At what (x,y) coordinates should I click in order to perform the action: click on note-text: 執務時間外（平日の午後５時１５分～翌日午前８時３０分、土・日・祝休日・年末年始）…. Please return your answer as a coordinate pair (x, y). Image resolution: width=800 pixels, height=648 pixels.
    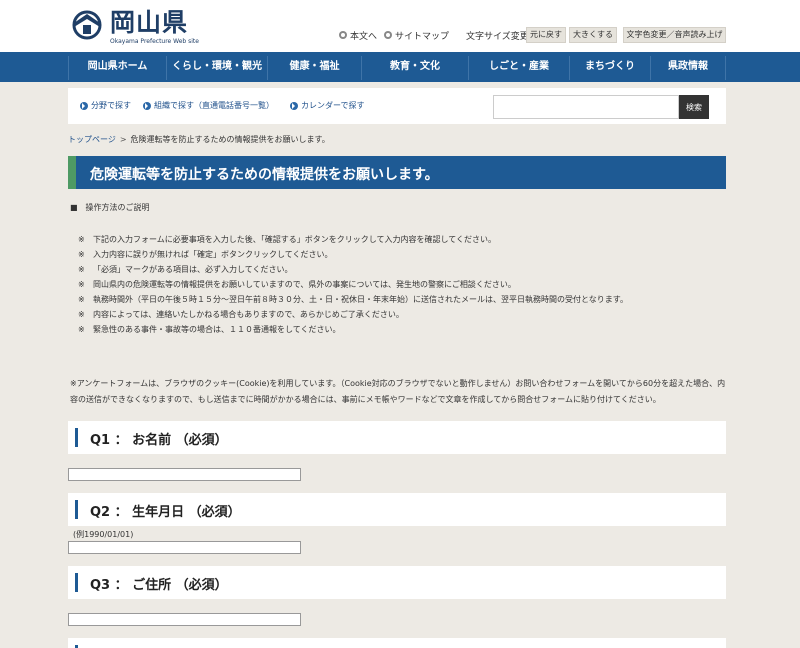
    Looking at the image, I should click on (360, 299).